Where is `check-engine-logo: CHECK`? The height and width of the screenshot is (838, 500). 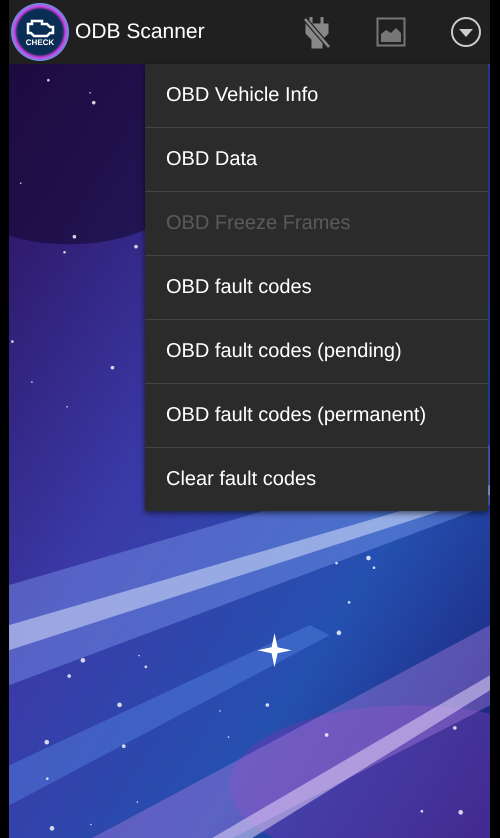
check-engine-logo: CHECK is located at coordinates (40, 32).